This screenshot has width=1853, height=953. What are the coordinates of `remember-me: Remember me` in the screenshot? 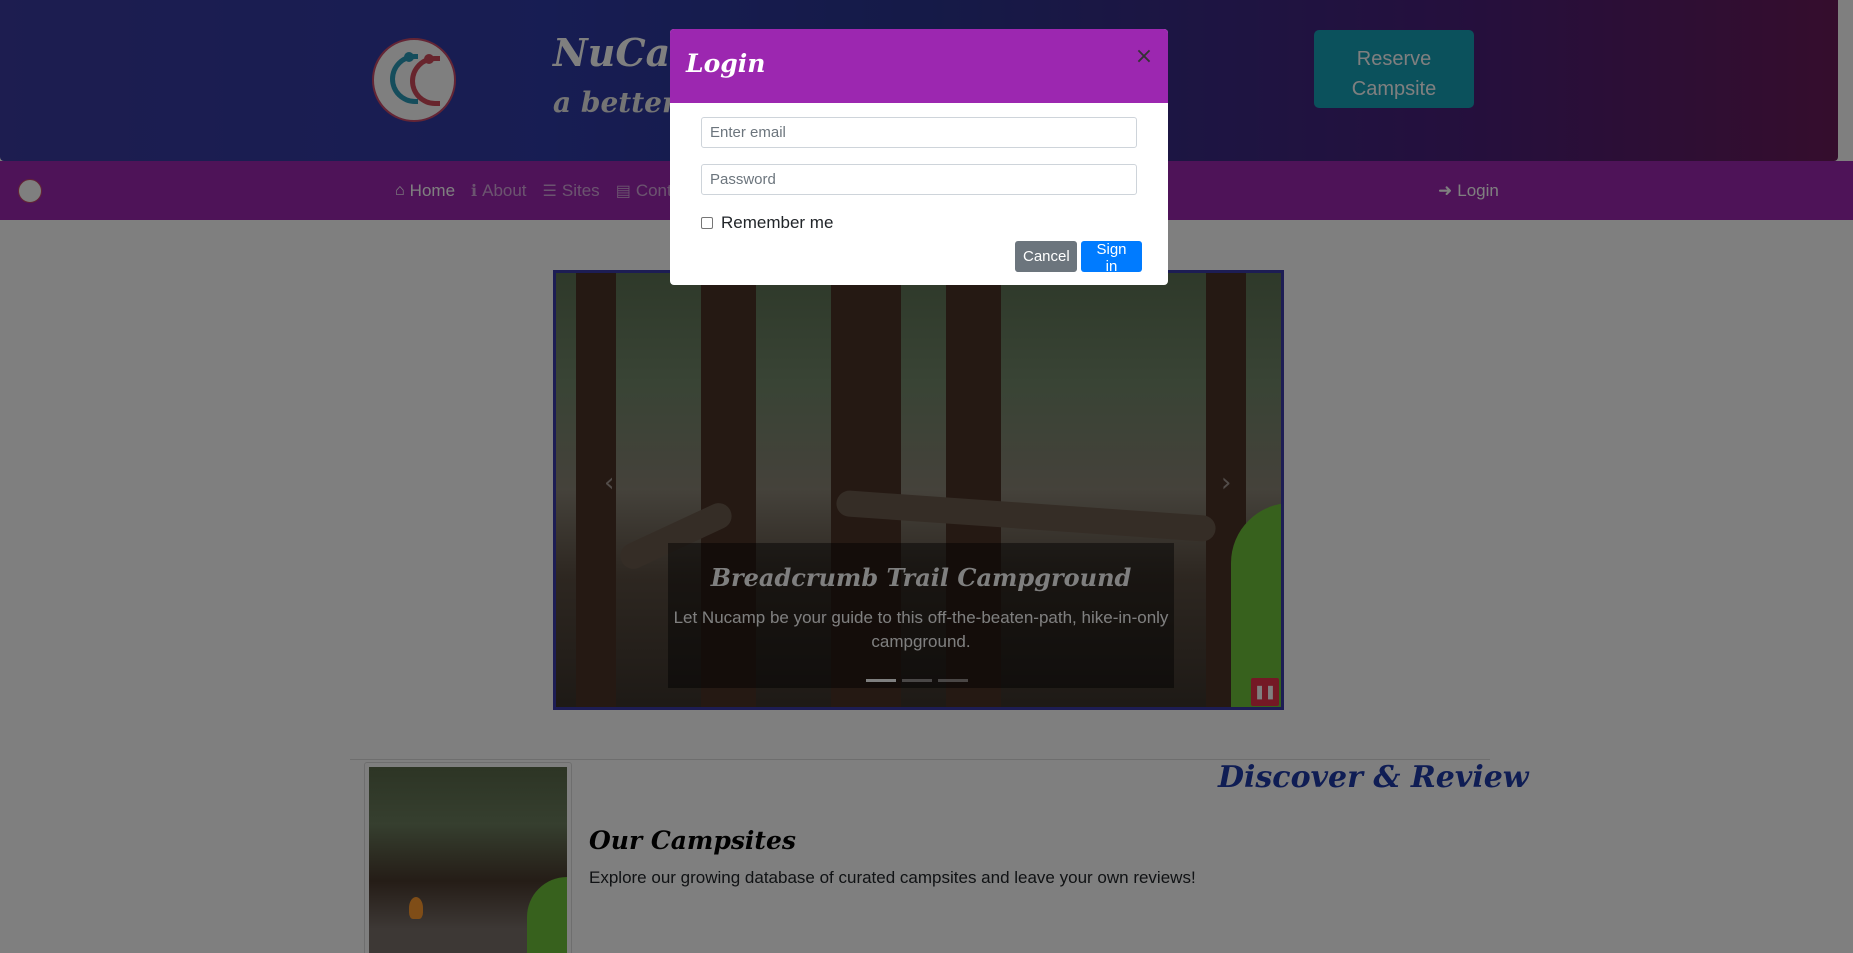 It's located at (767, 223).